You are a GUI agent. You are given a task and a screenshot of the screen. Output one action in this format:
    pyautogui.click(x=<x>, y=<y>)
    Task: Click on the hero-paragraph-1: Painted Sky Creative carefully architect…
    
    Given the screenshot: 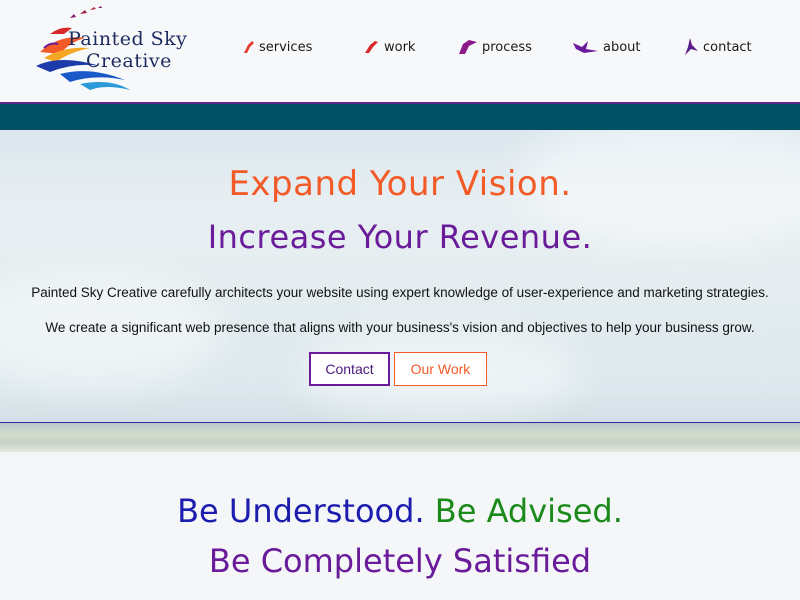 What is the action you would take?
    pyautogui.click(x=400, y=292)
    